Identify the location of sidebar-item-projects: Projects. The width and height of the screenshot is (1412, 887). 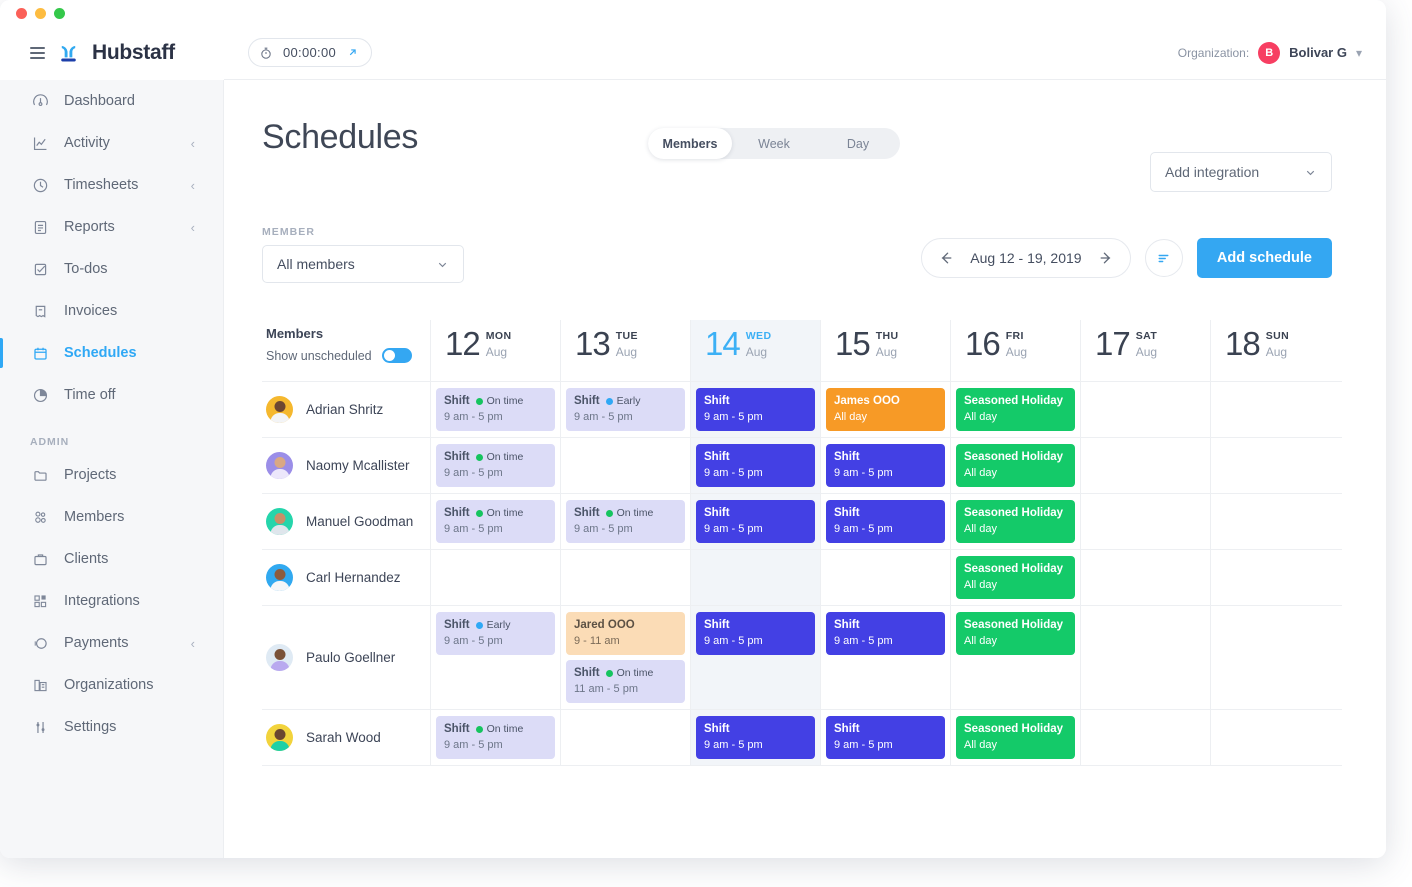
(111, 475).